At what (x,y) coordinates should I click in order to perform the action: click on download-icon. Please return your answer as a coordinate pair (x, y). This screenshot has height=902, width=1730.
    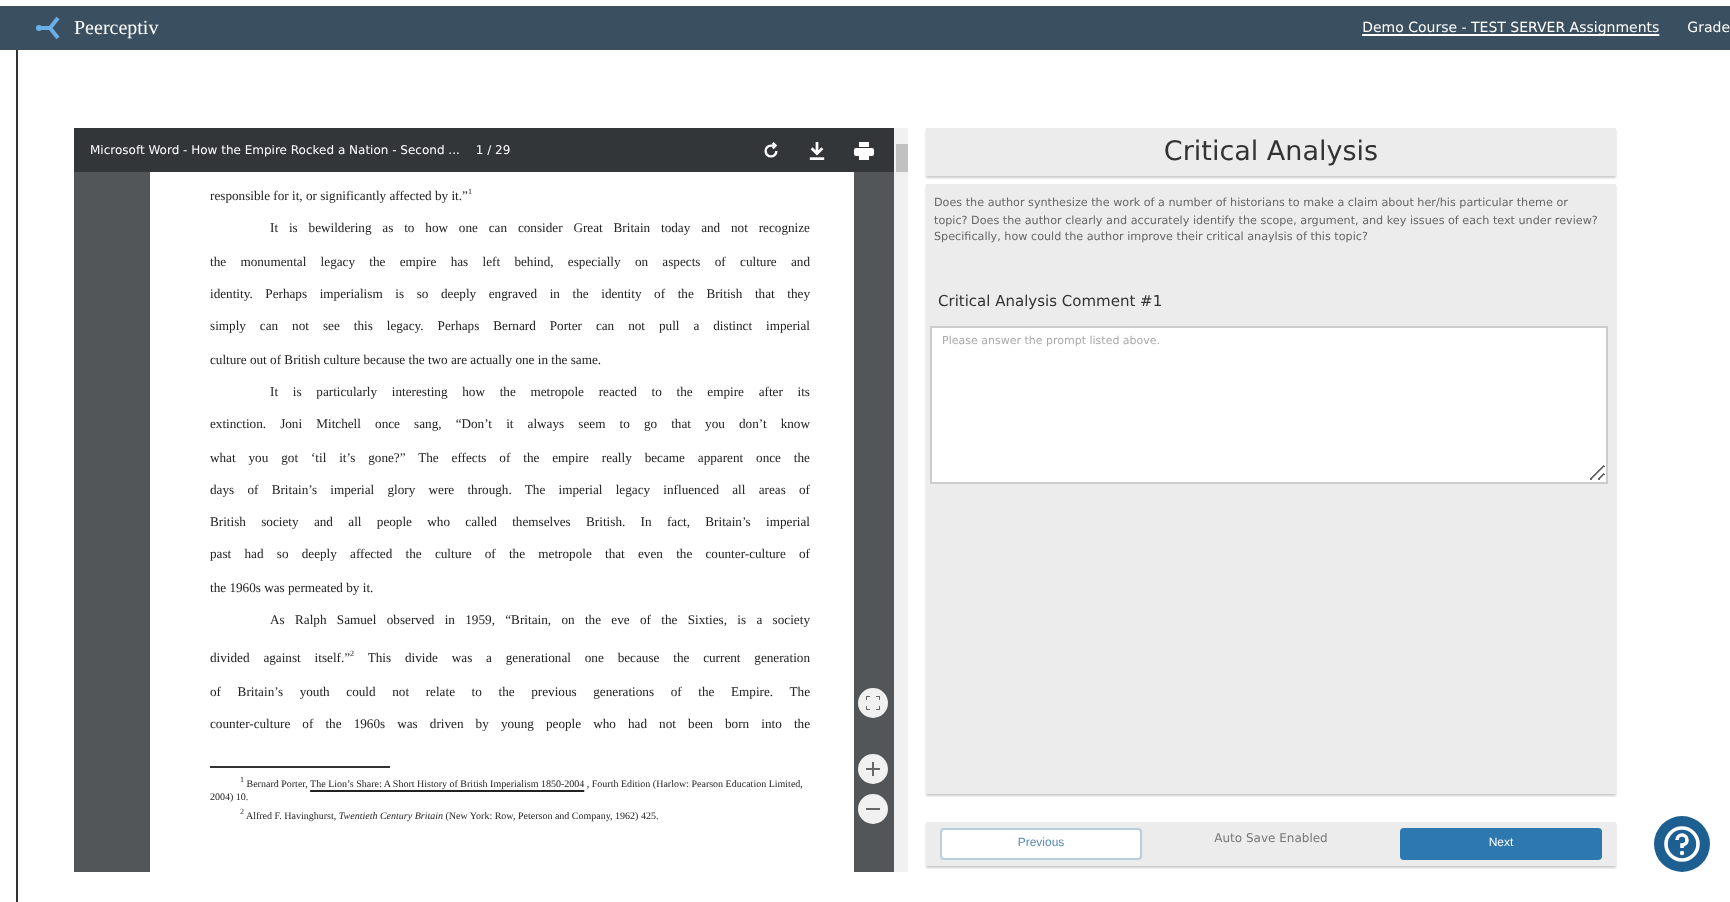
    Looking at the image, I should click on (817, 150).